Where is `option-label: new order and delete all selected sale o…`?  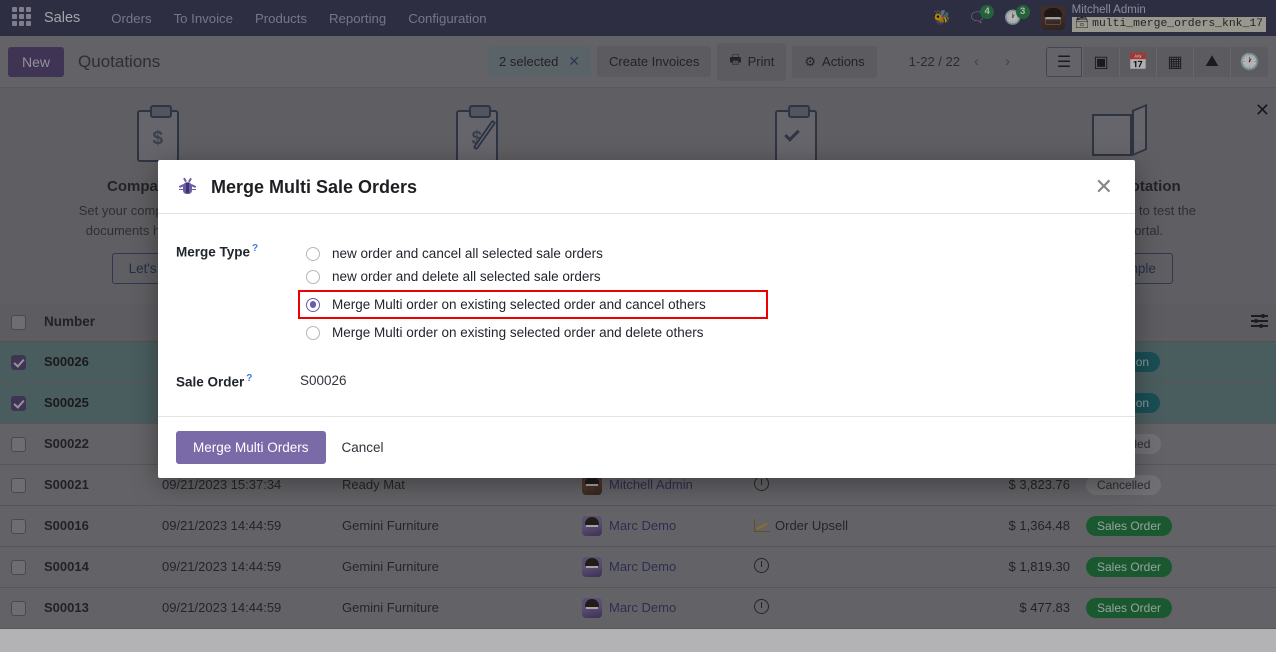 option-label: new order and delete all selected sale o… is located at coordinates (466, 276).